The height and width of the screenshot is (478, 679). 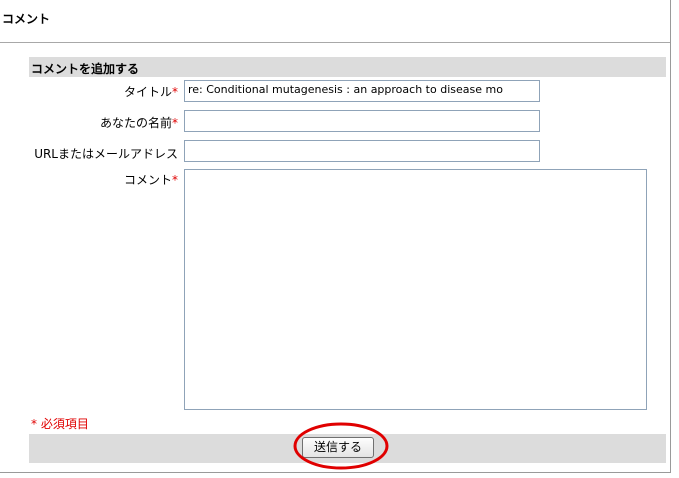 I want to click on page-title: コメント, so click(x=26, y=19).